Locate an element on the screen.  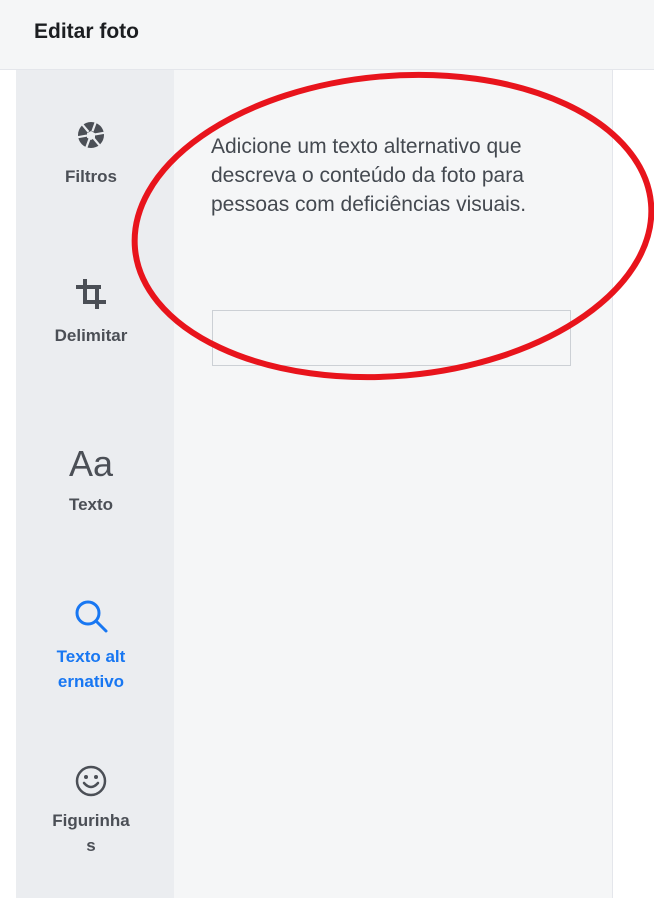
crop-icon is located at coordinates (91, 294).